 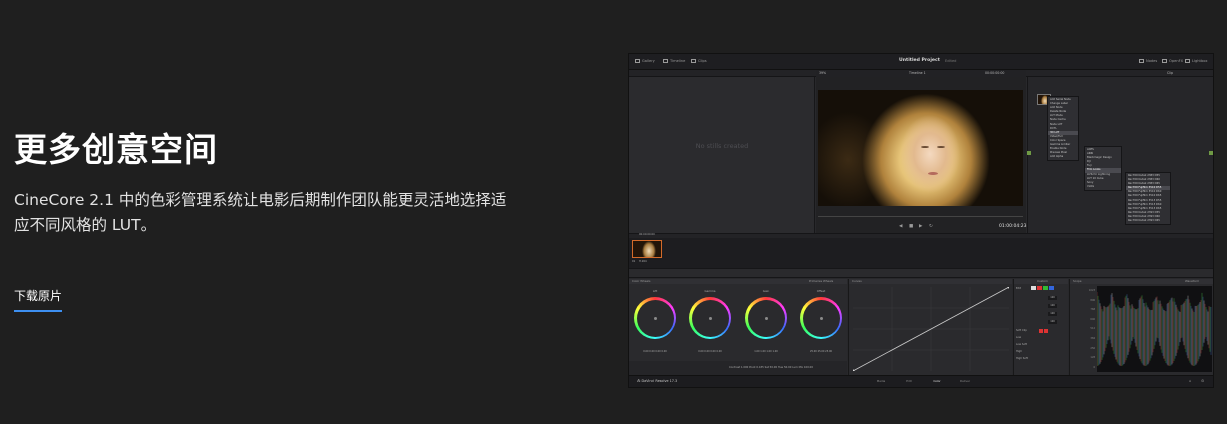 I want to click on bottom-bar, so click(x=921, y=381).